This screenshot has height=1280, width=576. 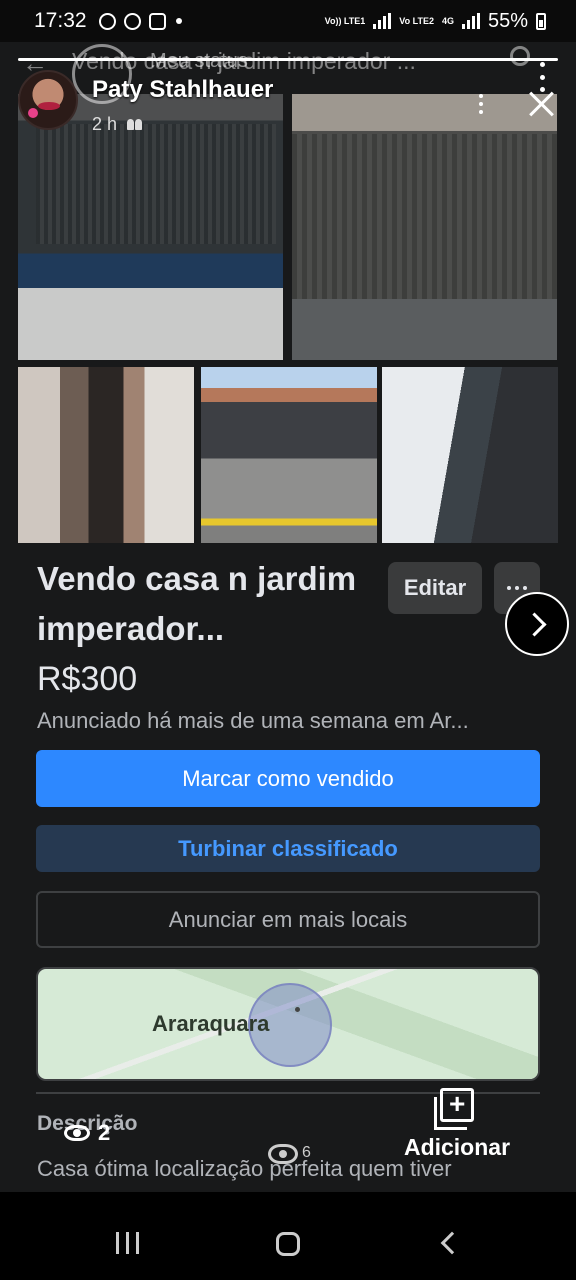 What do you see at coordinates (288, 919) in the screenshot?
I see `list-more-places-button: Anunciar em mais locais` at bounding box center [288, 919].